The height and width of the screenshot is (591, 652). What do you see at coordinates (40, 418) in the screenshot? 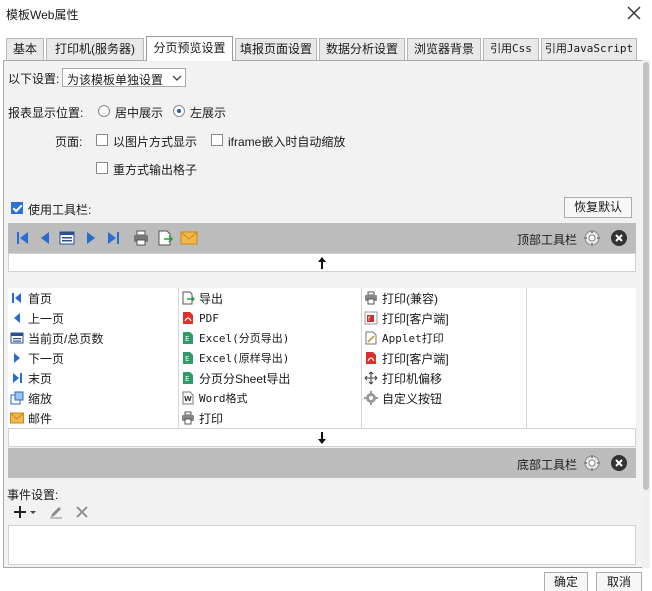
I see `button-label: 邮件` at bounding box center [40, 418].